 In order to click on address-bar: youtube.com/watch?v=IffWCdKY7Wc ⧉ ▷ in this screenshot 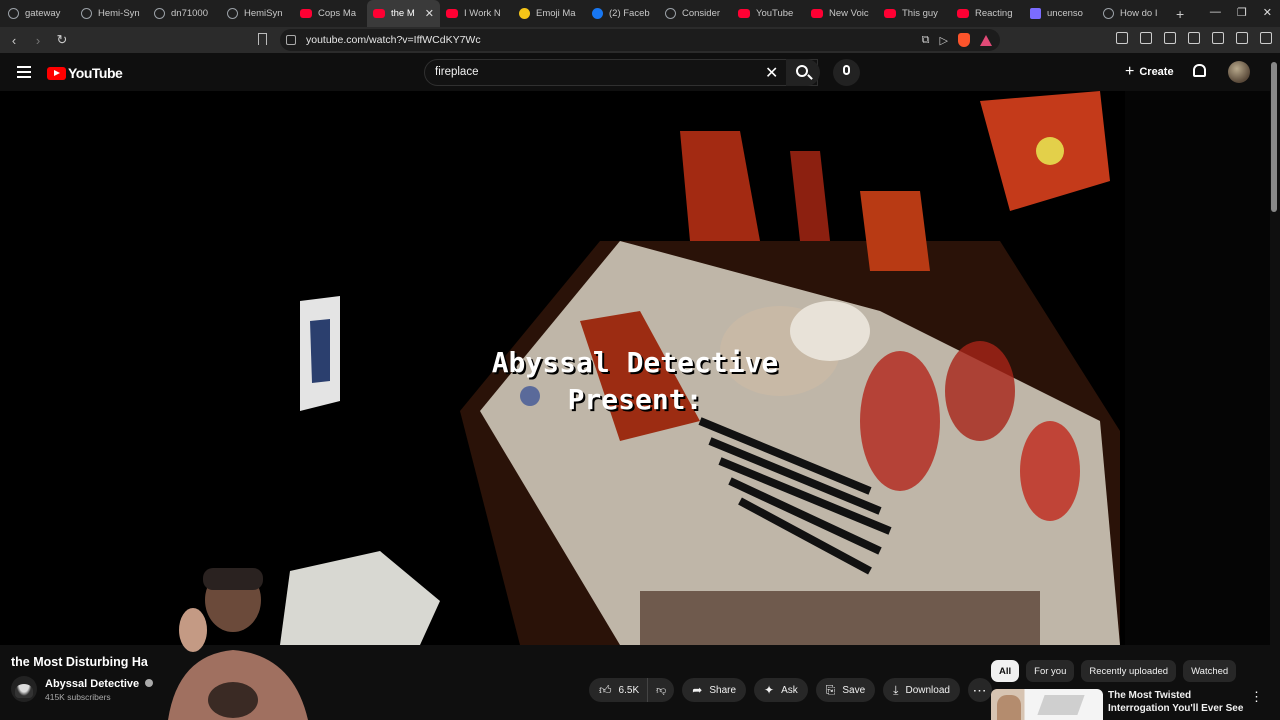, I will do `click(640, 40)`.